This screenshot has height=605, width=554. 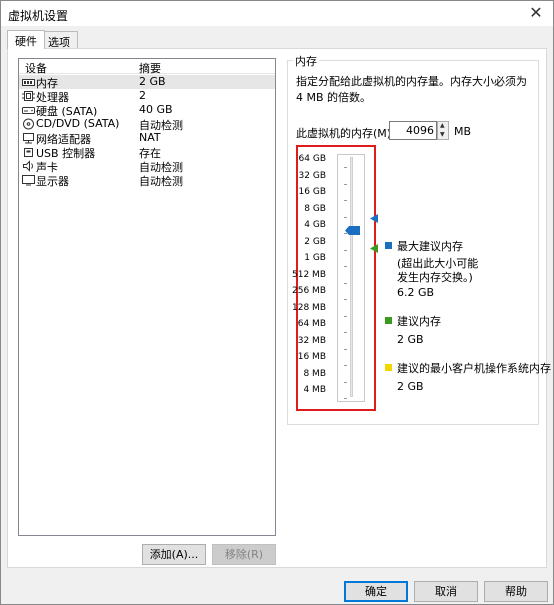 I want to click on device-name: 显示器, so click(x=52, y=181).